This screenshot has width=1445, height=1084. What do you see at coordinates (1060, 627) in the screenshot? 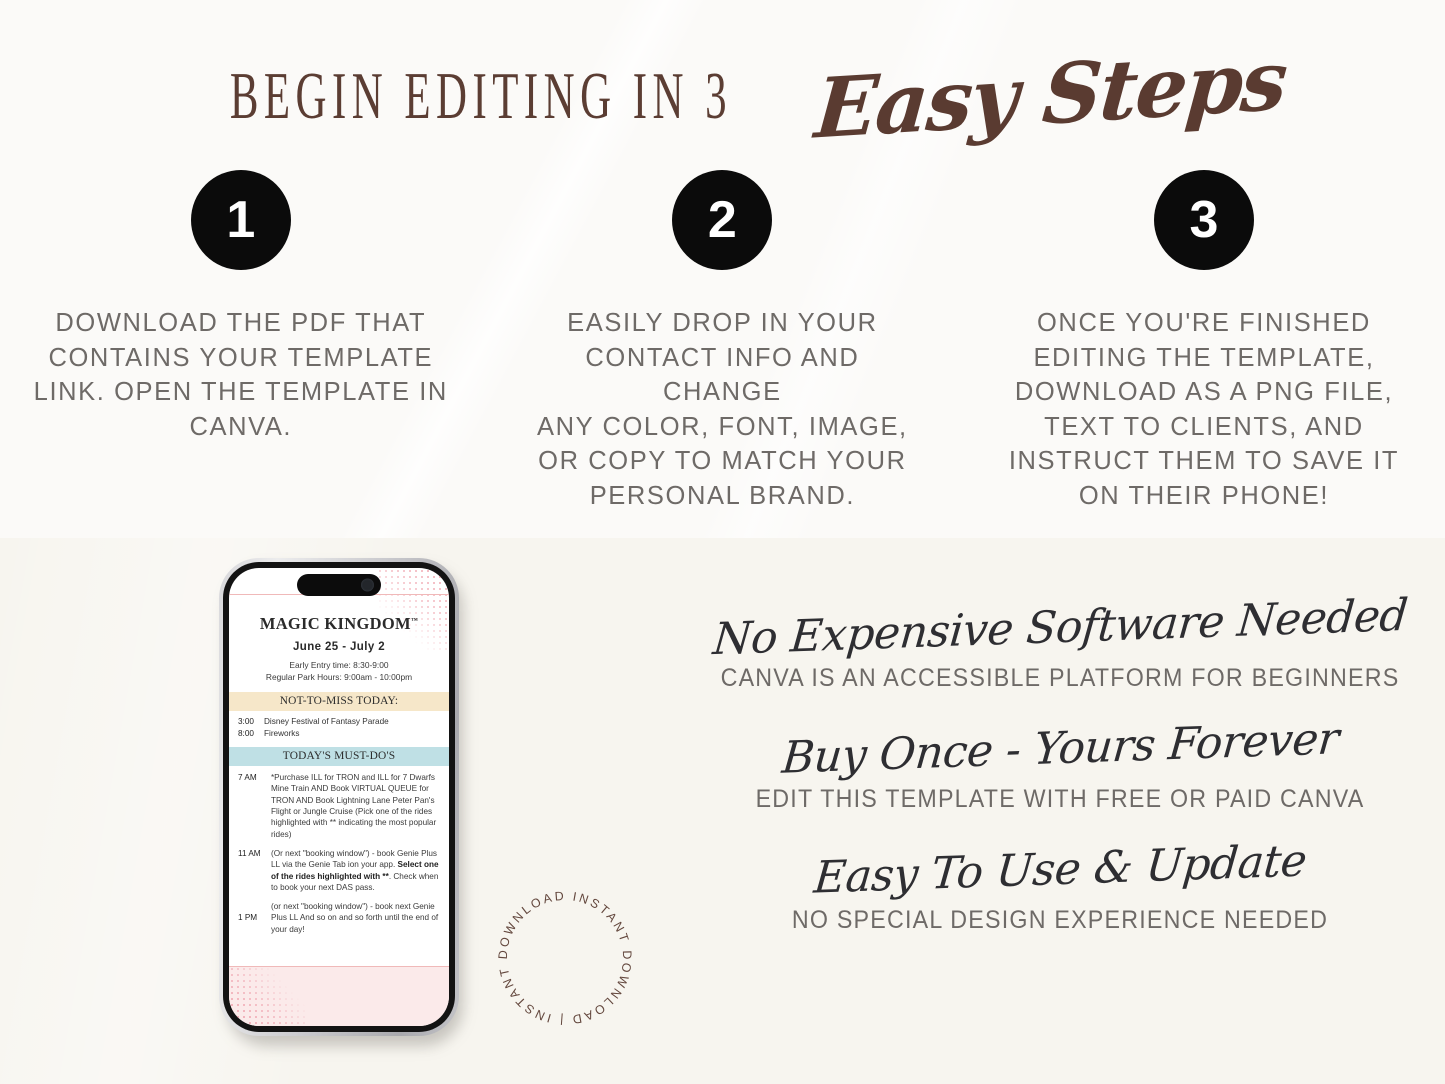
I see `benefit-1-heading: No Expensive Software Needed` at bounding box center [1060, 627].